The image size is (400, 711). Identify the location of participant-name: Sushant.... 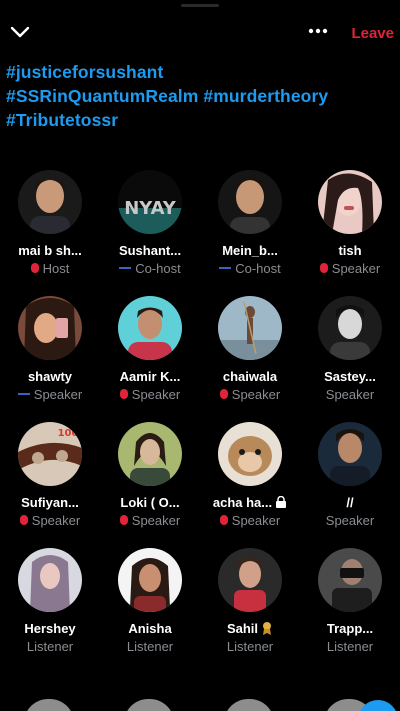
(150, 250).